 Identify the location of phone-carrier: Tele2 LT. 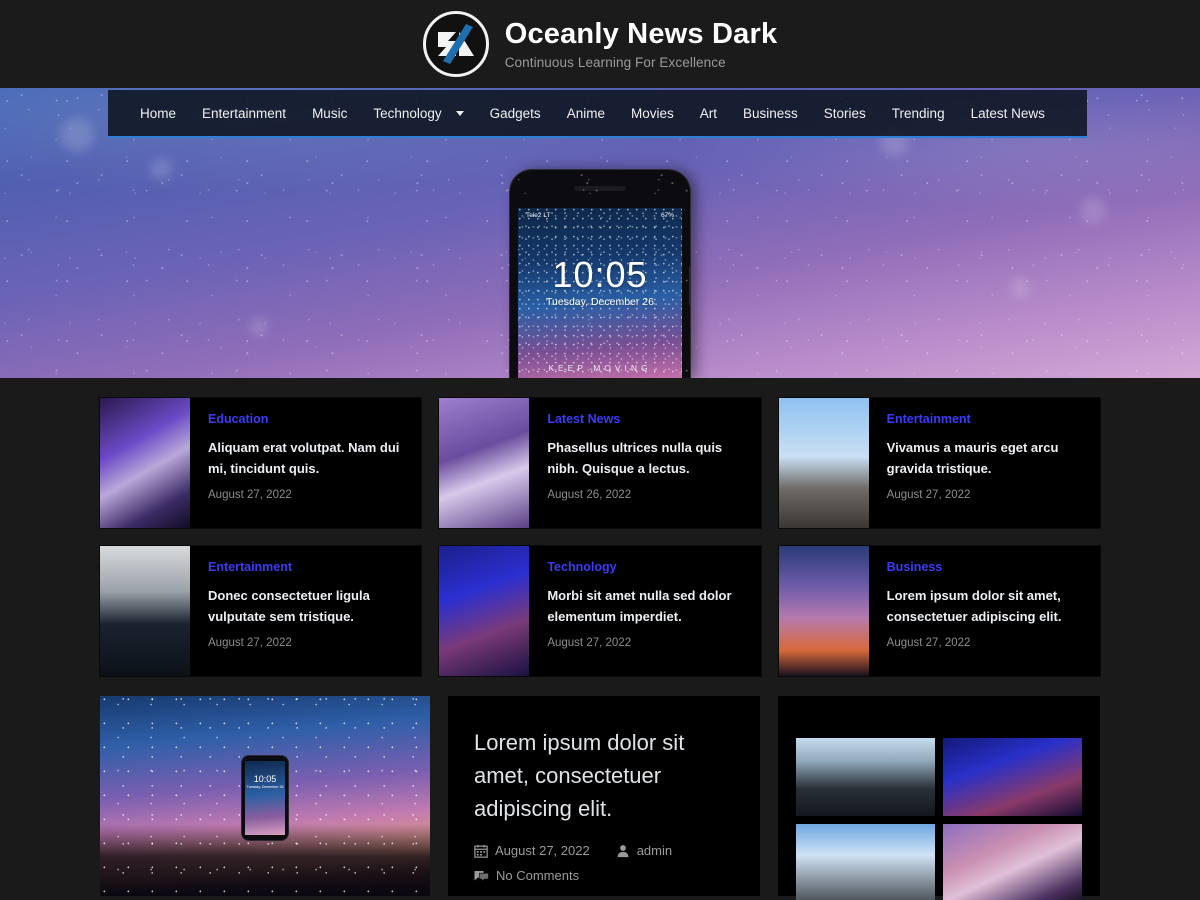
(538, 215).